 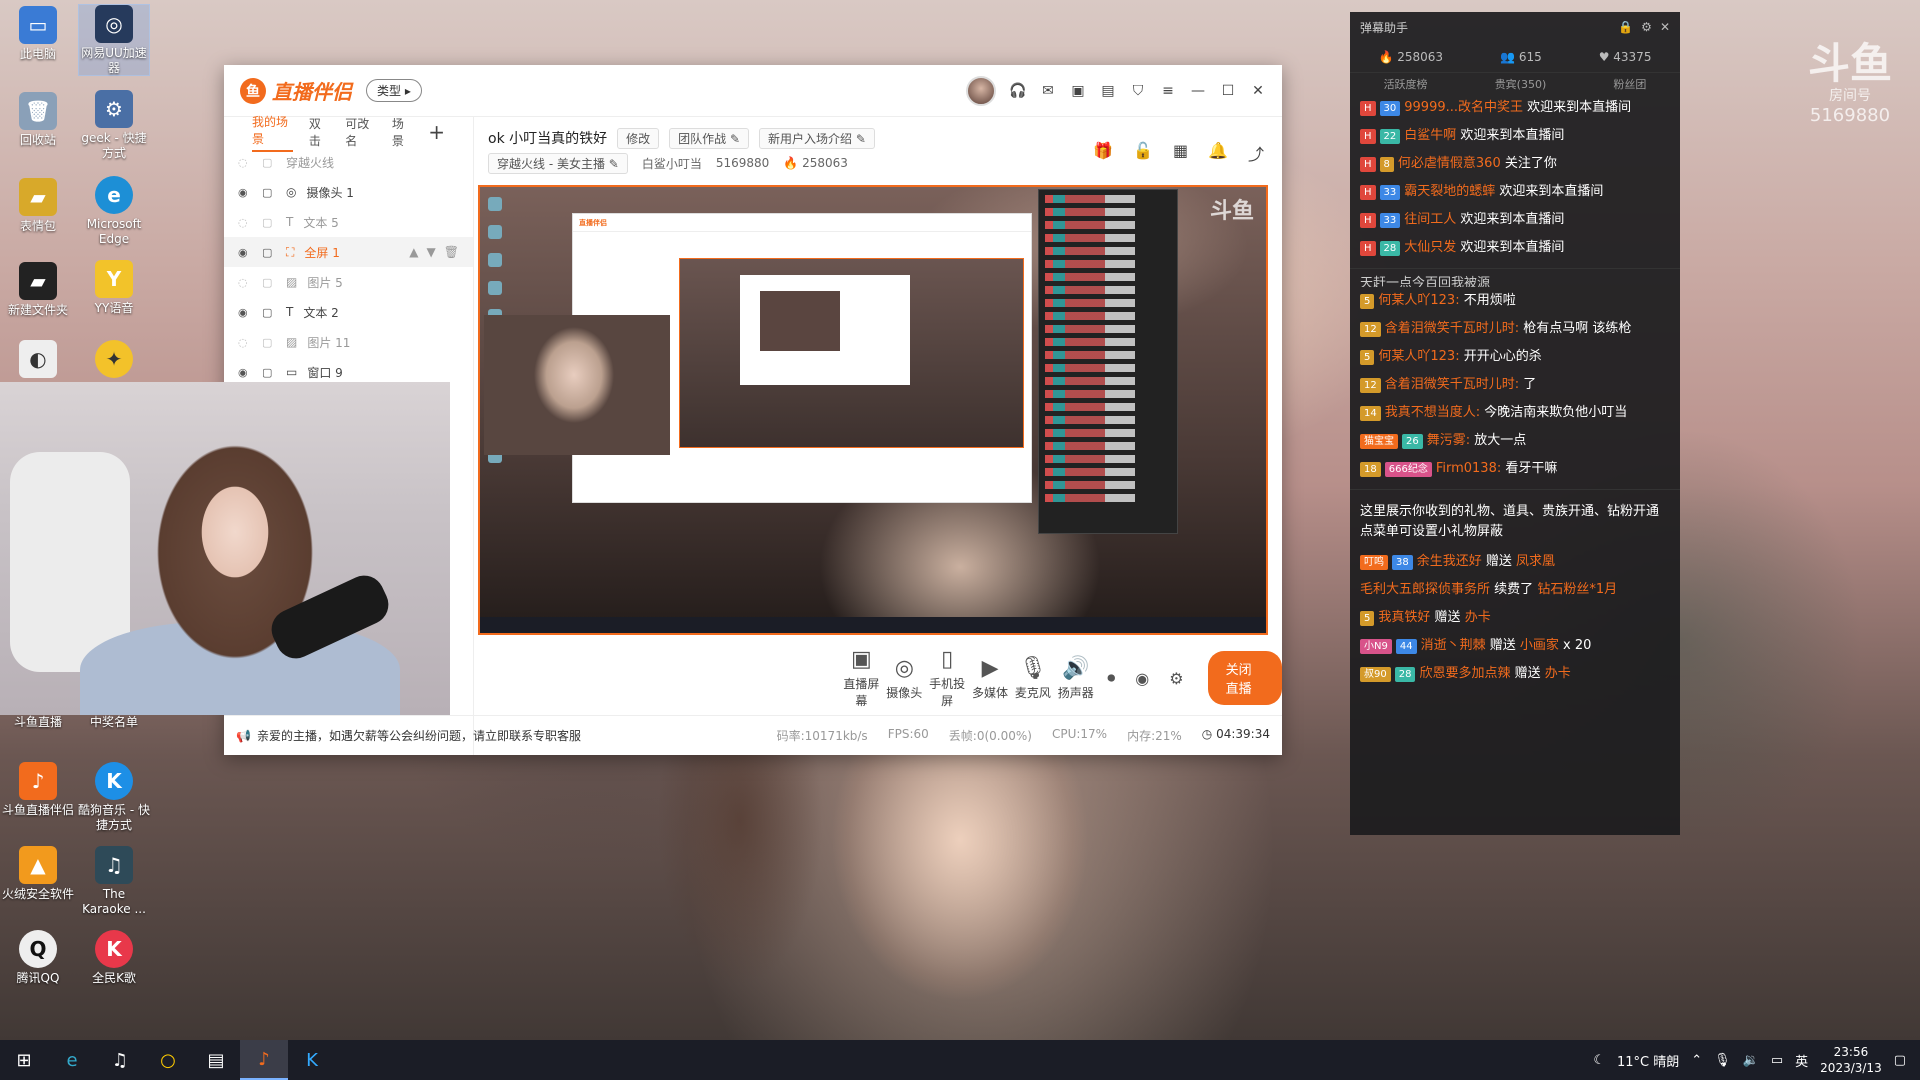 I want to click on gear-icon: ⚙, so click(x=1646, y=27).